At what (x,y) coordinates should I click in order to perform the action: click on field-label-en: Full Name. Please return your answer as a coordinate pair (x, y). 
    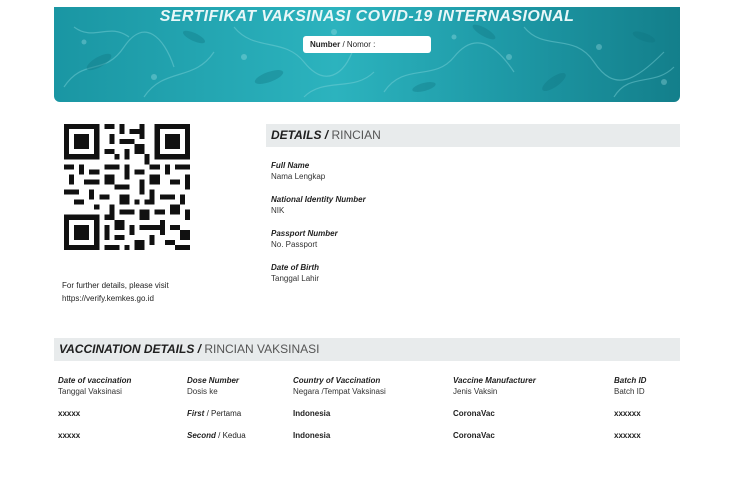
    Looking at the image, I should click on (290, 165).